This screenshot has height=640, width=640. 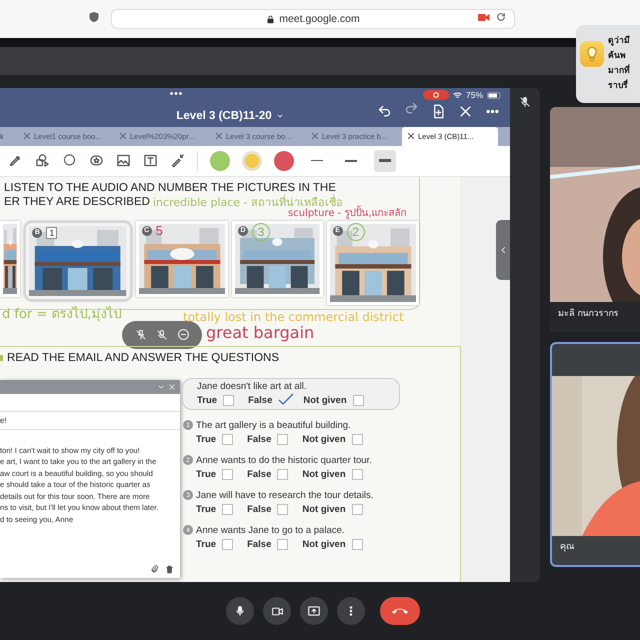 I want to click on paperclip-icon, so click(x=154, y=569).